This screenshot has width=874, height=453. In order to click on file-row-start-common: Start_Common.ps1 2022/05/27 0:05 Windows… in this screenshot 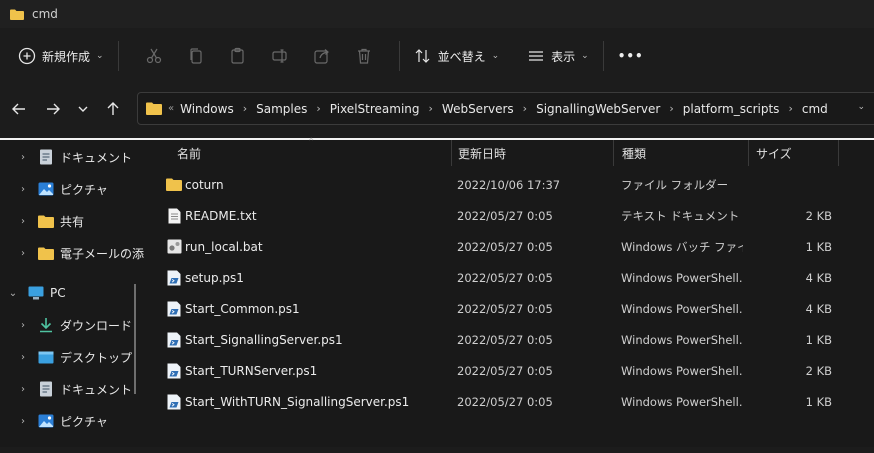, I will do `click(509, 308)`.